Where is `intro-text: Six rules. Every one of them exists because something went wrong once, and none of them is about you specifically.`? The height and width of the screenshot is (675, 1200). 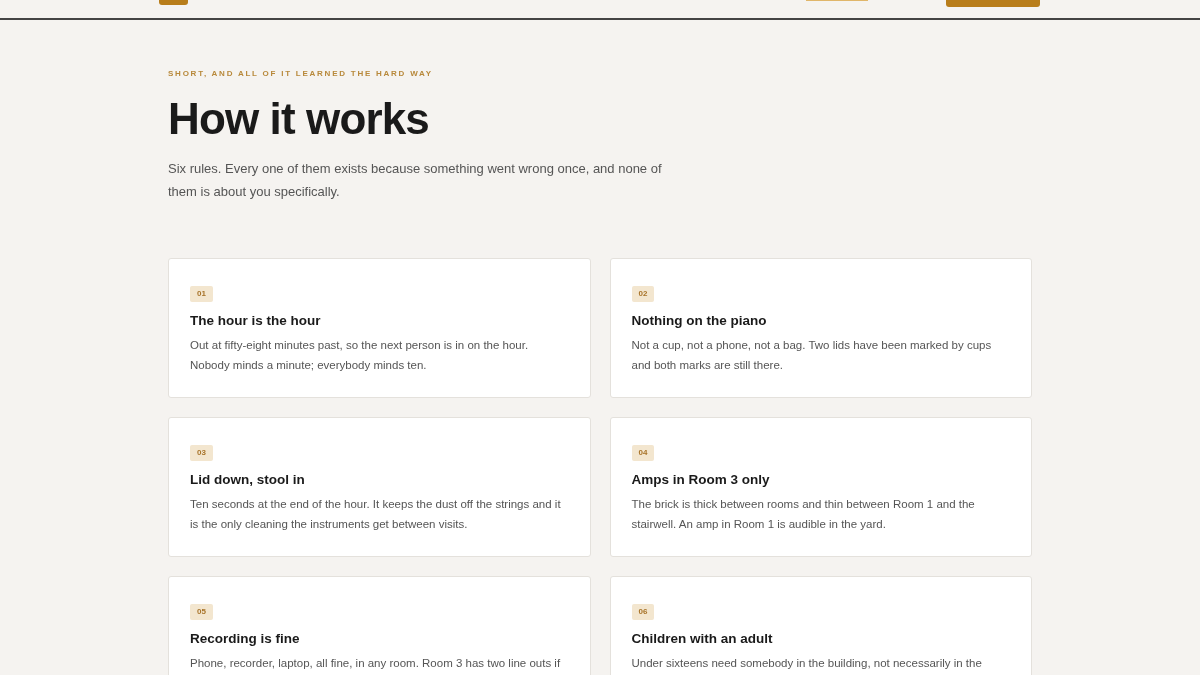
intro-text: Six rules. Every one of them exists because something went wrong once, and none of them is about you specifically. is located at coordinates (415, 180).